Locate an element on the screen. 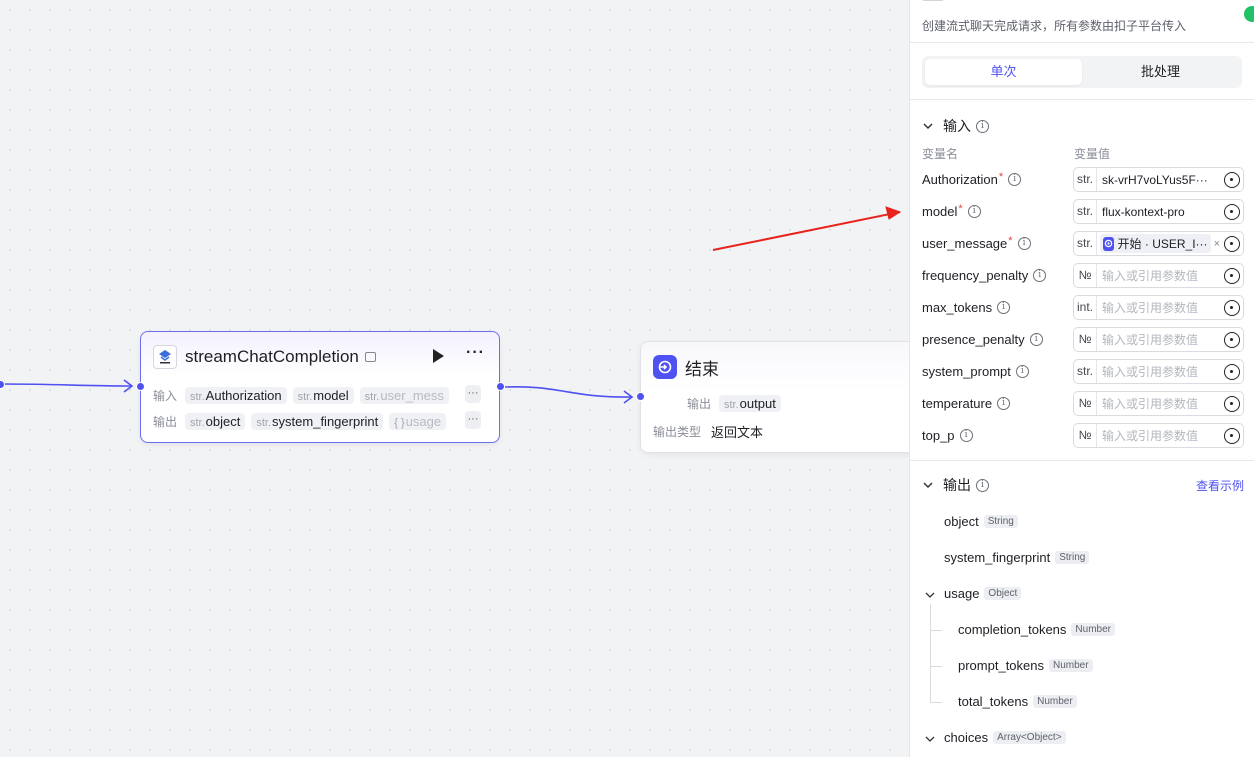 The image size is (1254, 757). outputs-more-button: ··· is located at coordinates (473, 420).